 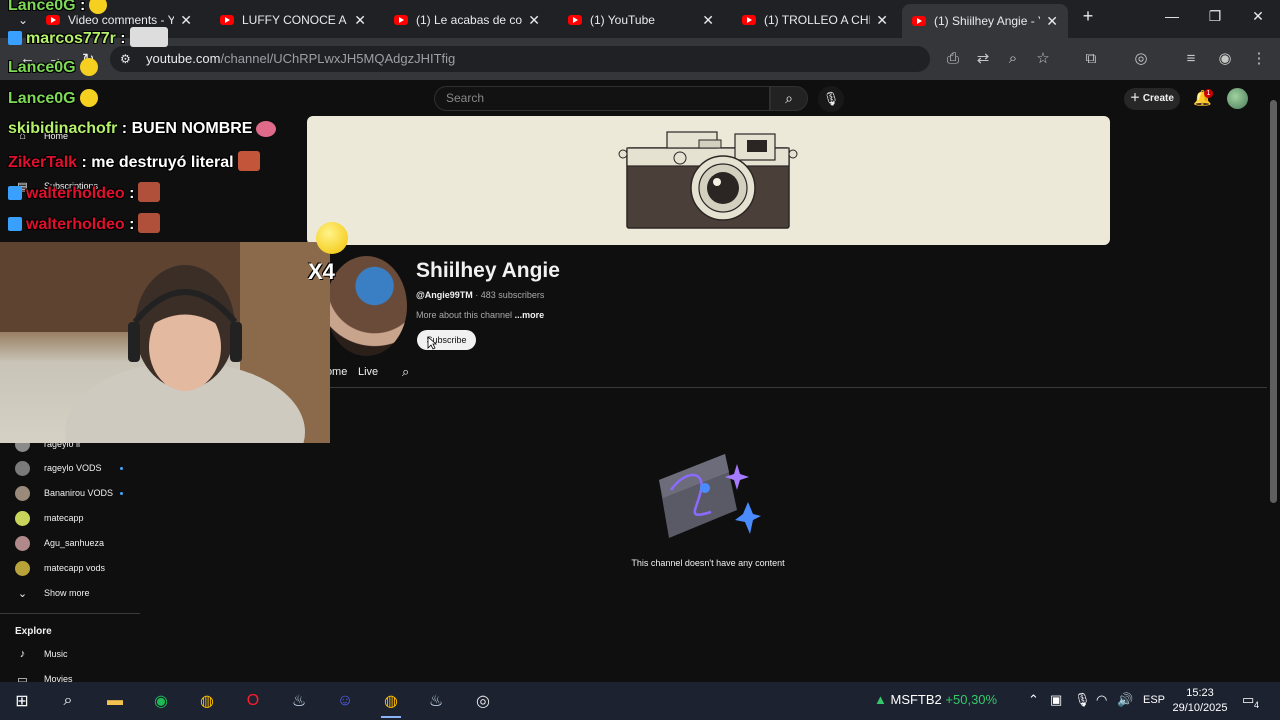 I want to click on chrome-active-icon: ◍, so click(x=391, y=703).